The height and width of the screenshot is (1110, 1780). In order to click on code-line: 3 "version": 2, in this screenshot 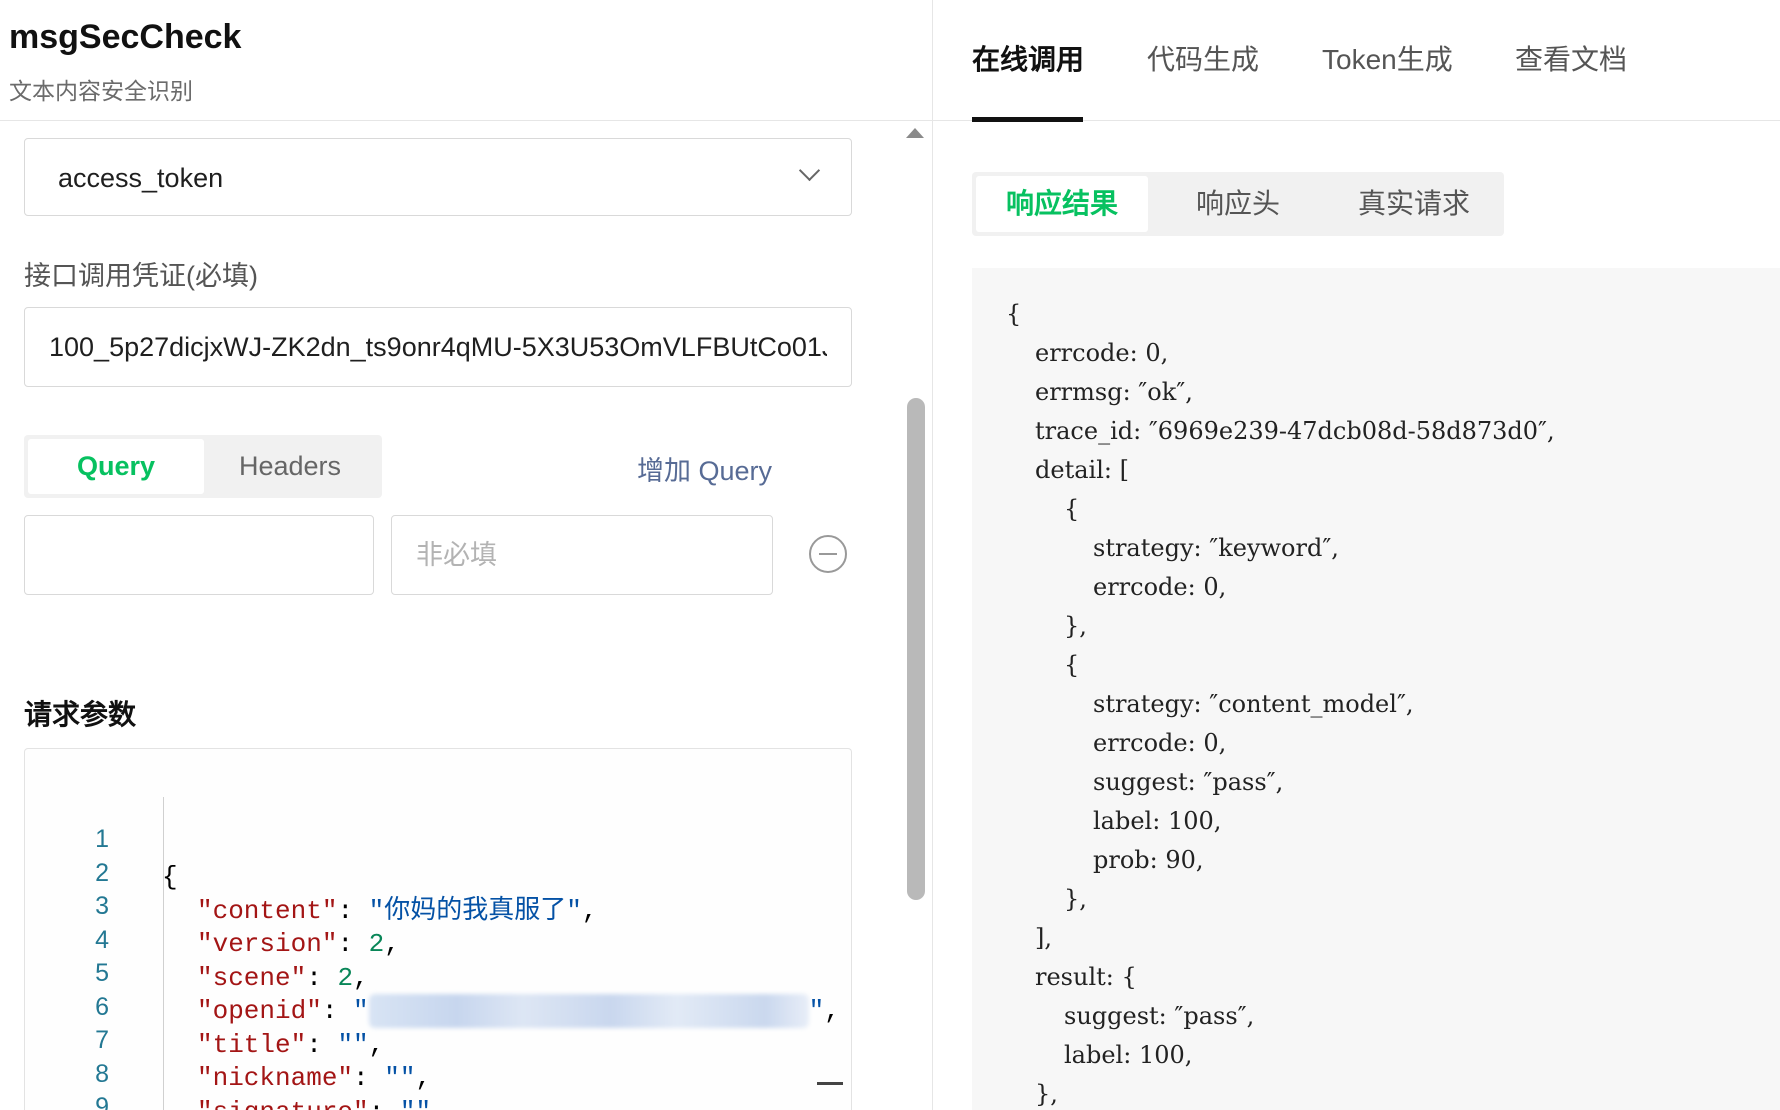, I will do `click(247, 925)`.